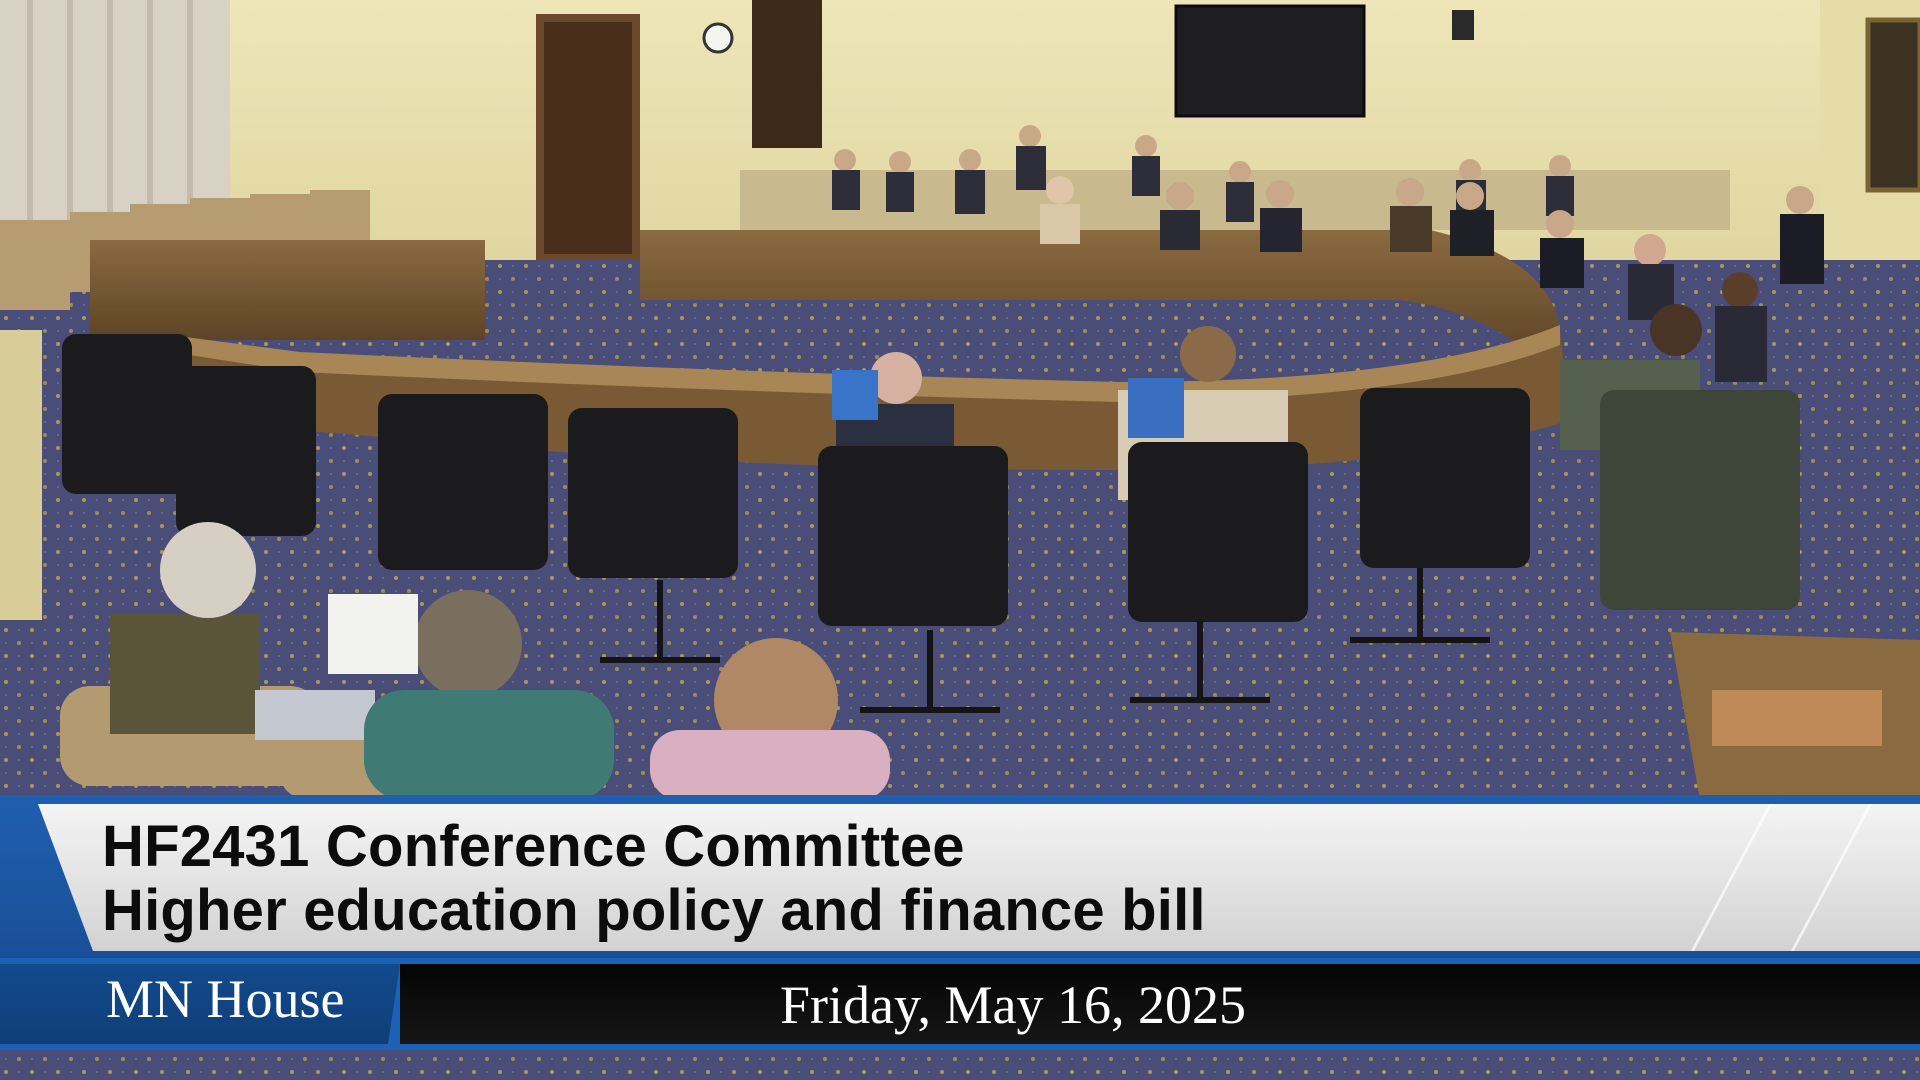 The image size is (1920, 1080). What do you see at coordinates (588, 138) in the screenshot?
I see `left-door` at bounding box center [588, 138].